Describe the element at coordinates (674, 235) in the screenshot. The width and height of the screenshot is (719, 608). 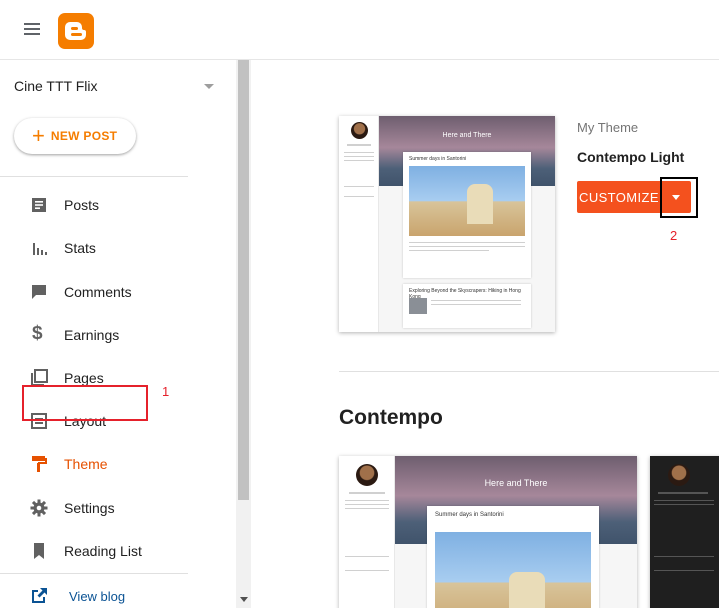
I see `annotation-step-2: 2` at that location.